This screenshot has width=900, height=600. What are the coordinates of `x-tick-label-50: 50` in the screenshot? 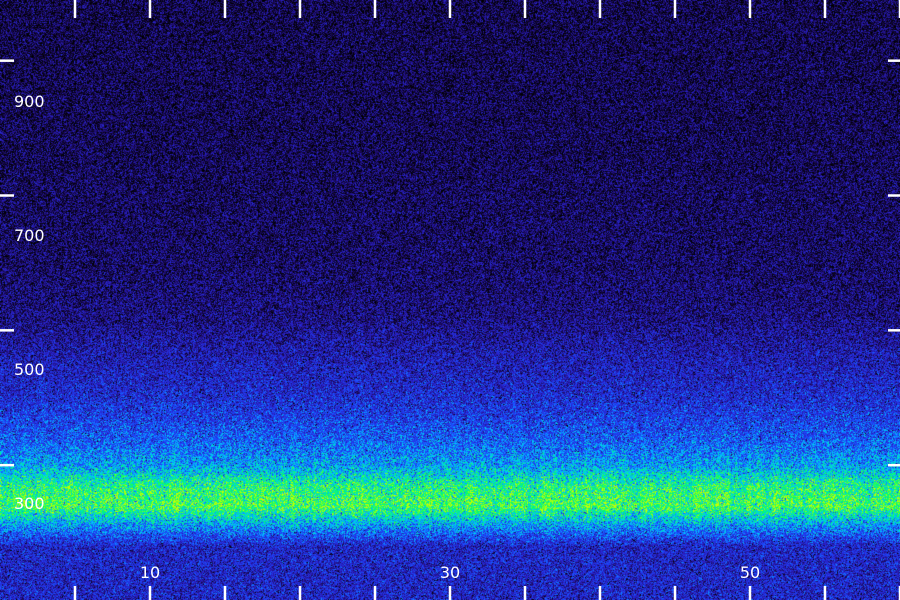 It's located at (750, 572).